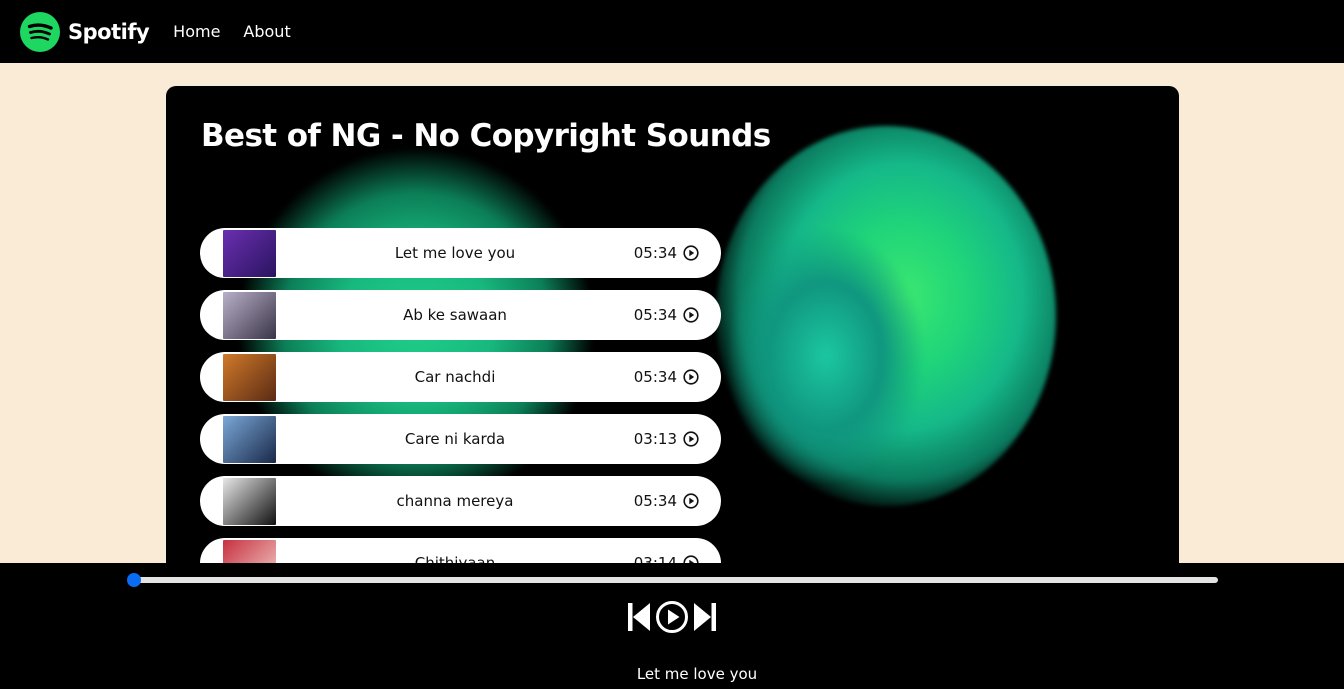 The width and height of the screenshot is (1344, 689). What do you see at coordinates (672, 31) in the screenshot?
I see `navbar: Spotify Home About` at bounding box center [672, 31].